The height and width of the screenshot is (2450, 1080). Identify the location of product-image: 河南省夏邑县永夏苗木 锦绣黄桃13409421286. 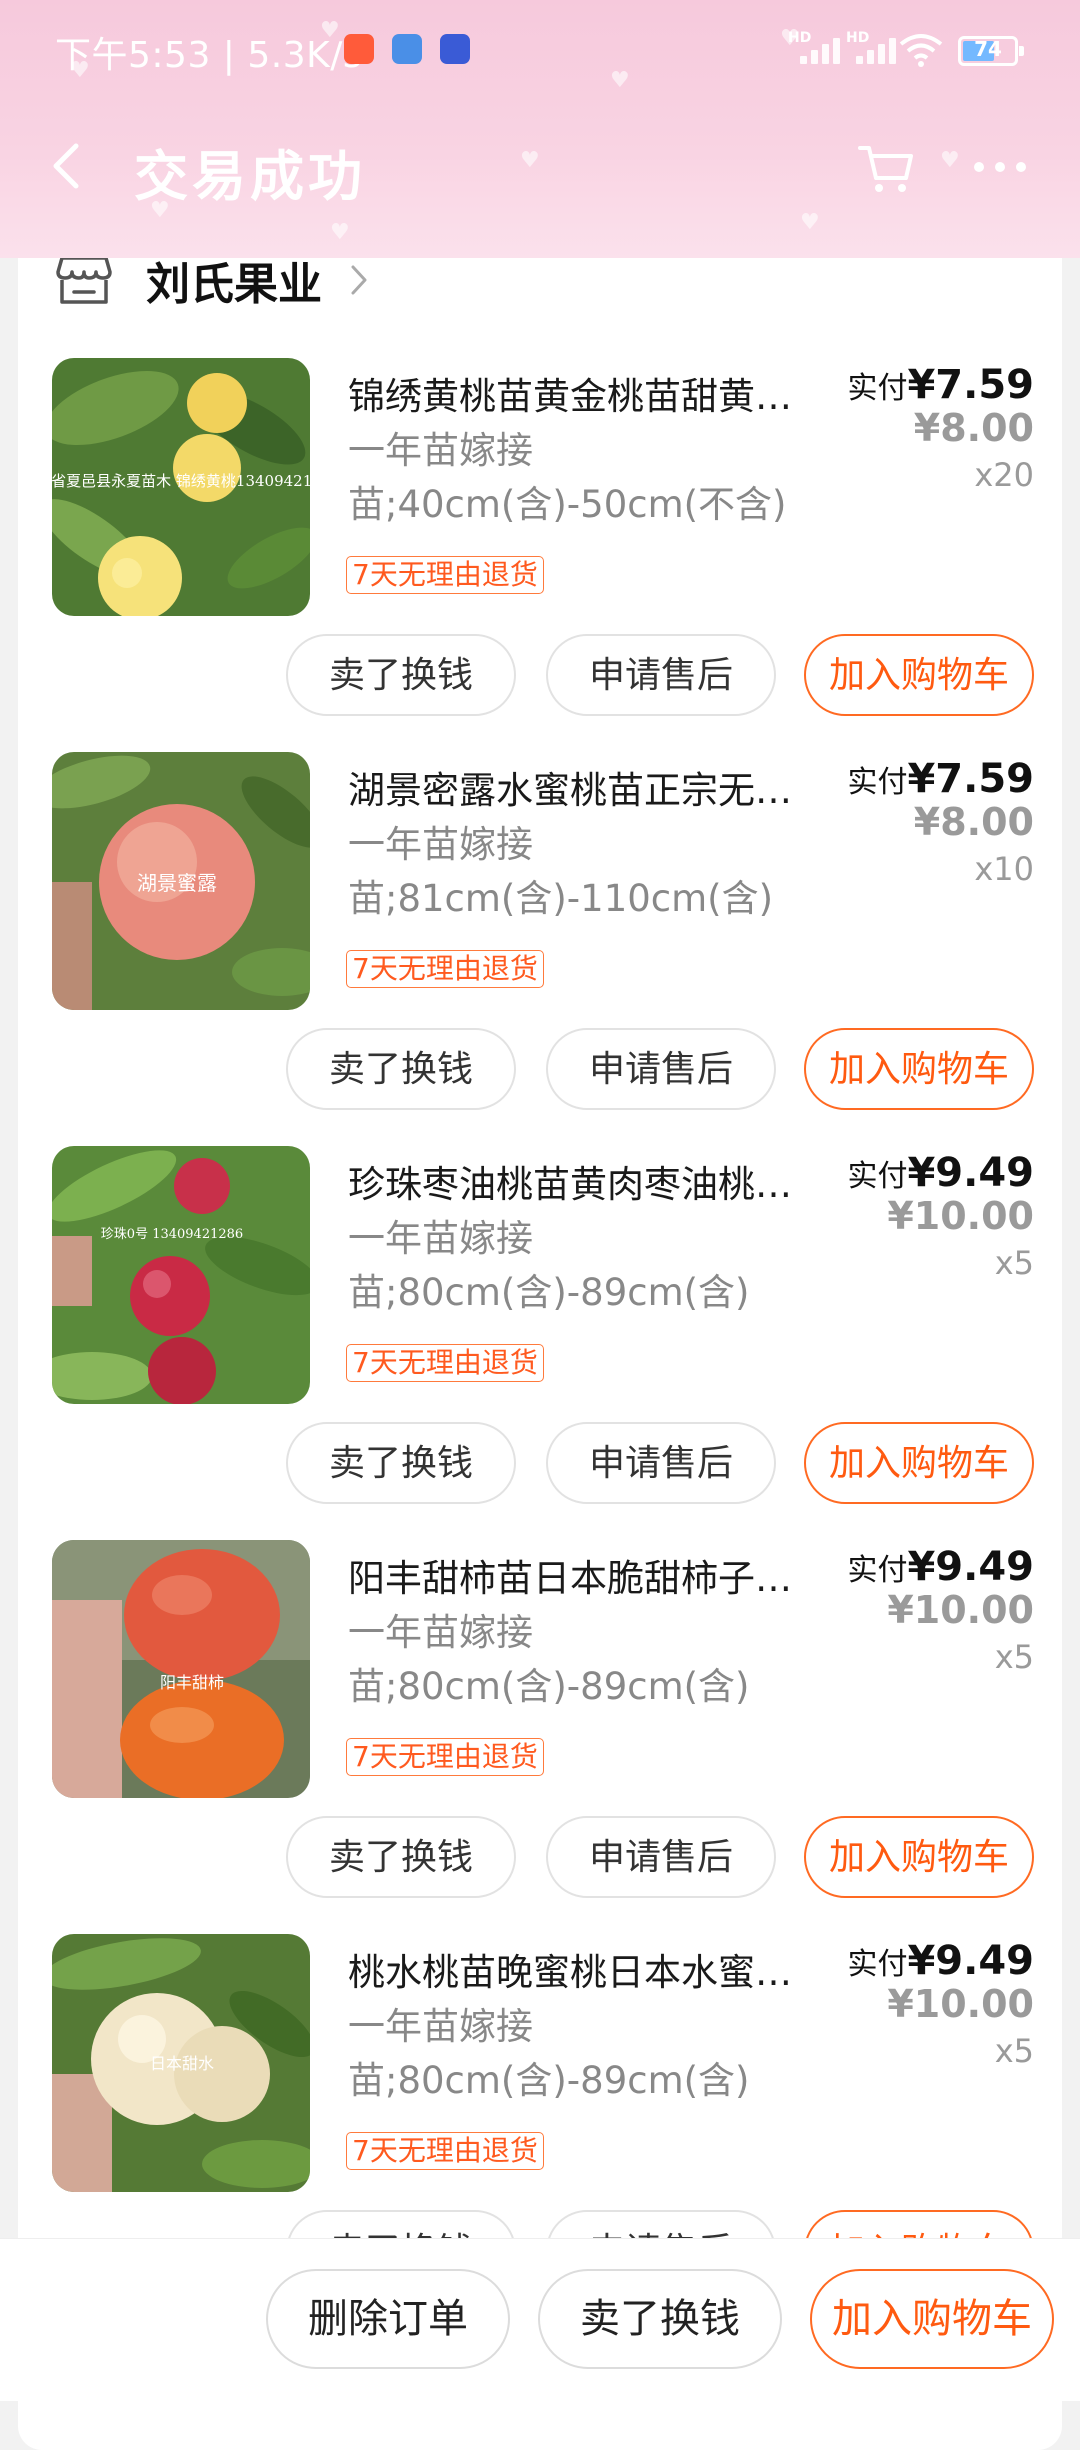
(181, 487).